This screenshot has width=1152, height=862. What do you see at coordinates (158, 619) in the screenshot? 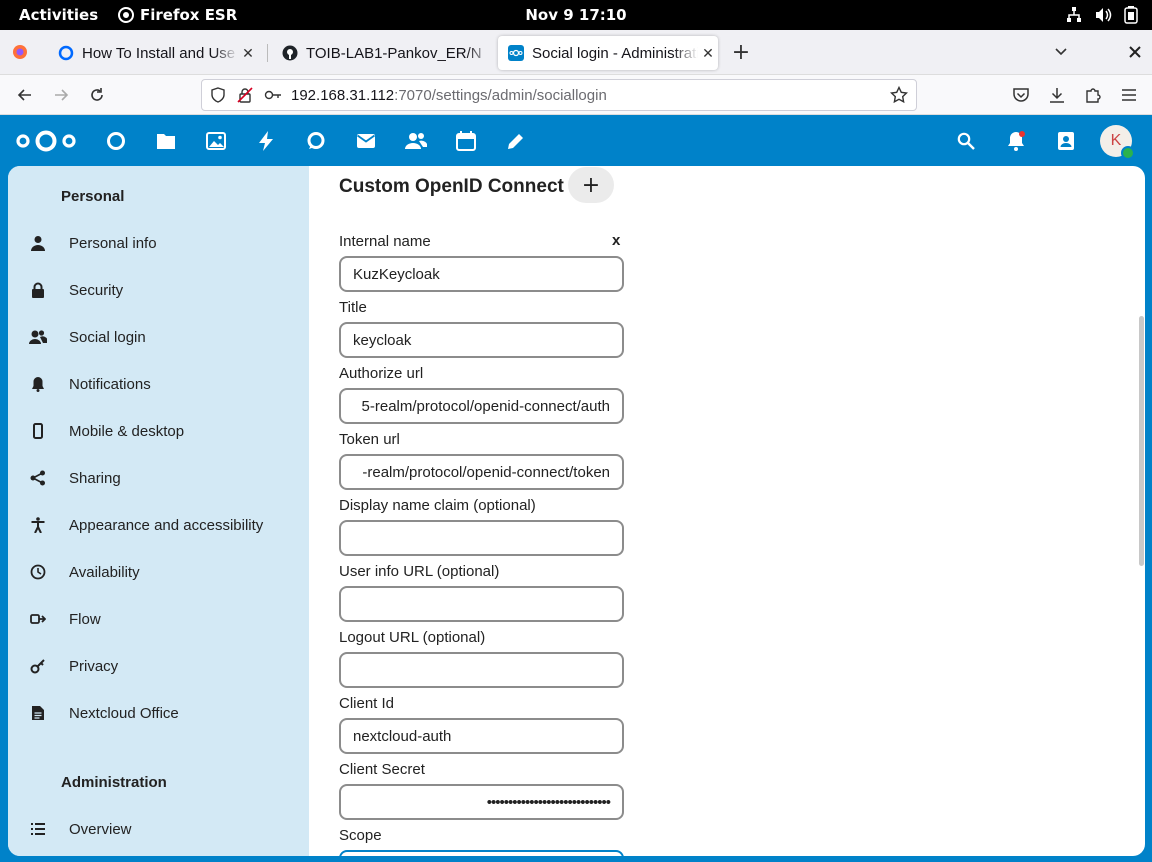
I see `sidebar-item-flow: Flow` at bounding box center [158, 619].